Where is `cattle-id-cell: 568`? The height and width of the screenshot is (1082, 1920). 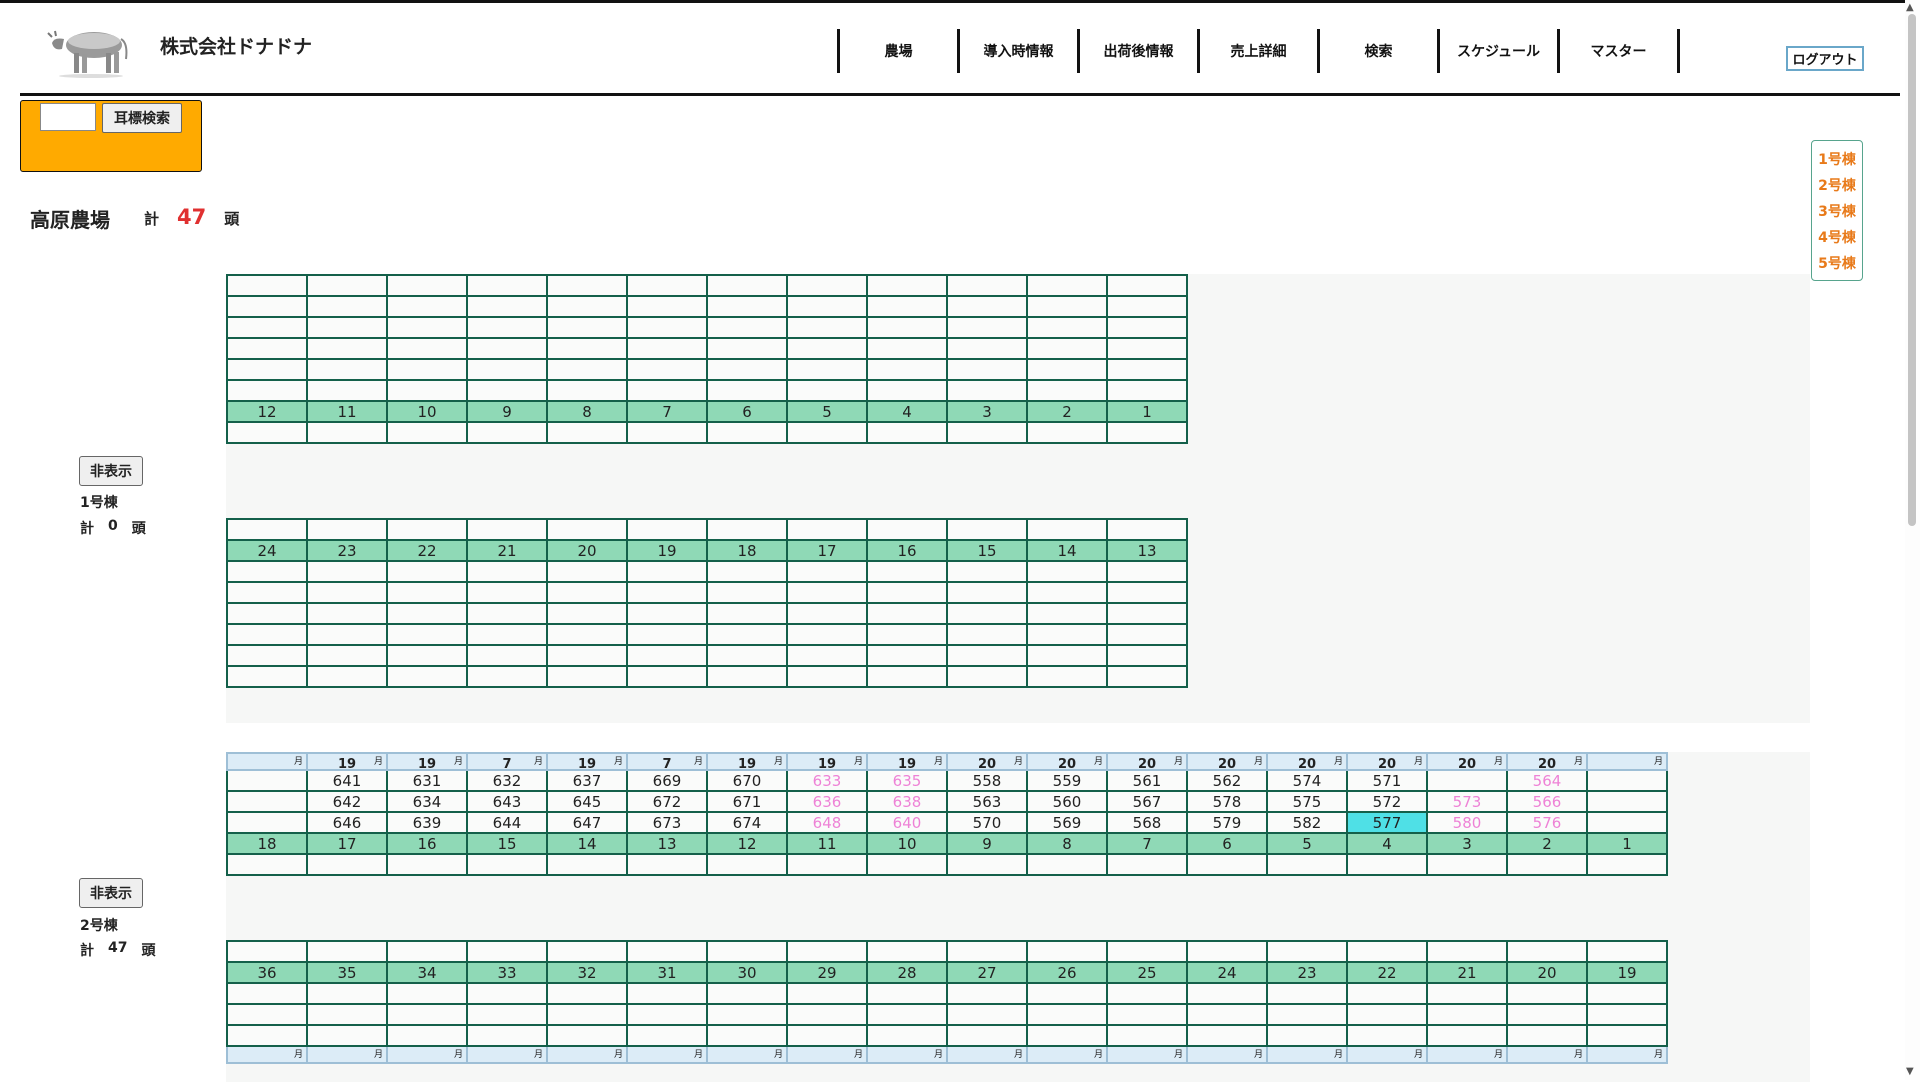
cattle-id-cell: 568 is located at coordinates (1147, 822).